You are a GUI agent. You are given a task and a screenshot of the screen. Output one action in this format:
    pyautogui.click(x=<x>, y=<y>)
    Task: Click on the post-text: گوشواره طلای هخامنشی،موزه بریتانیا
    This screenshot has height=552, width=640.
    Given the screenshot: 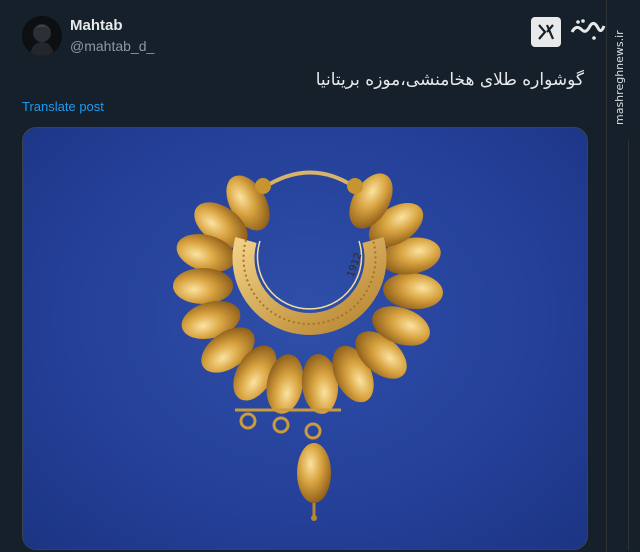 What is the action you would take?
    pyautogui.click(x=449, y=80)
    